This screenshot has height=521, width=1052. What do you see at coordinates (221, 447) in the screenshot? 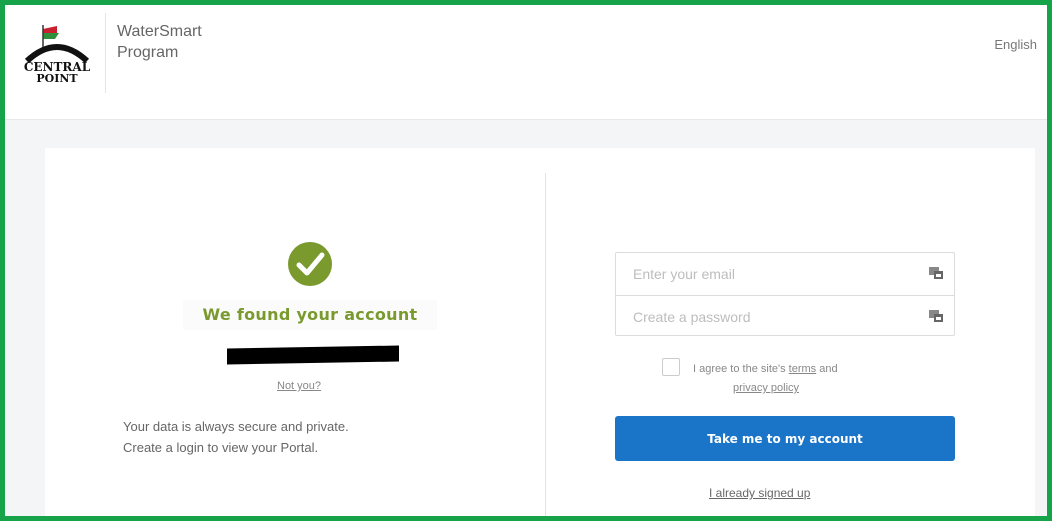
I see `security-message-line2: Create a login to view your Portal.` at bounding box center [221, 447].